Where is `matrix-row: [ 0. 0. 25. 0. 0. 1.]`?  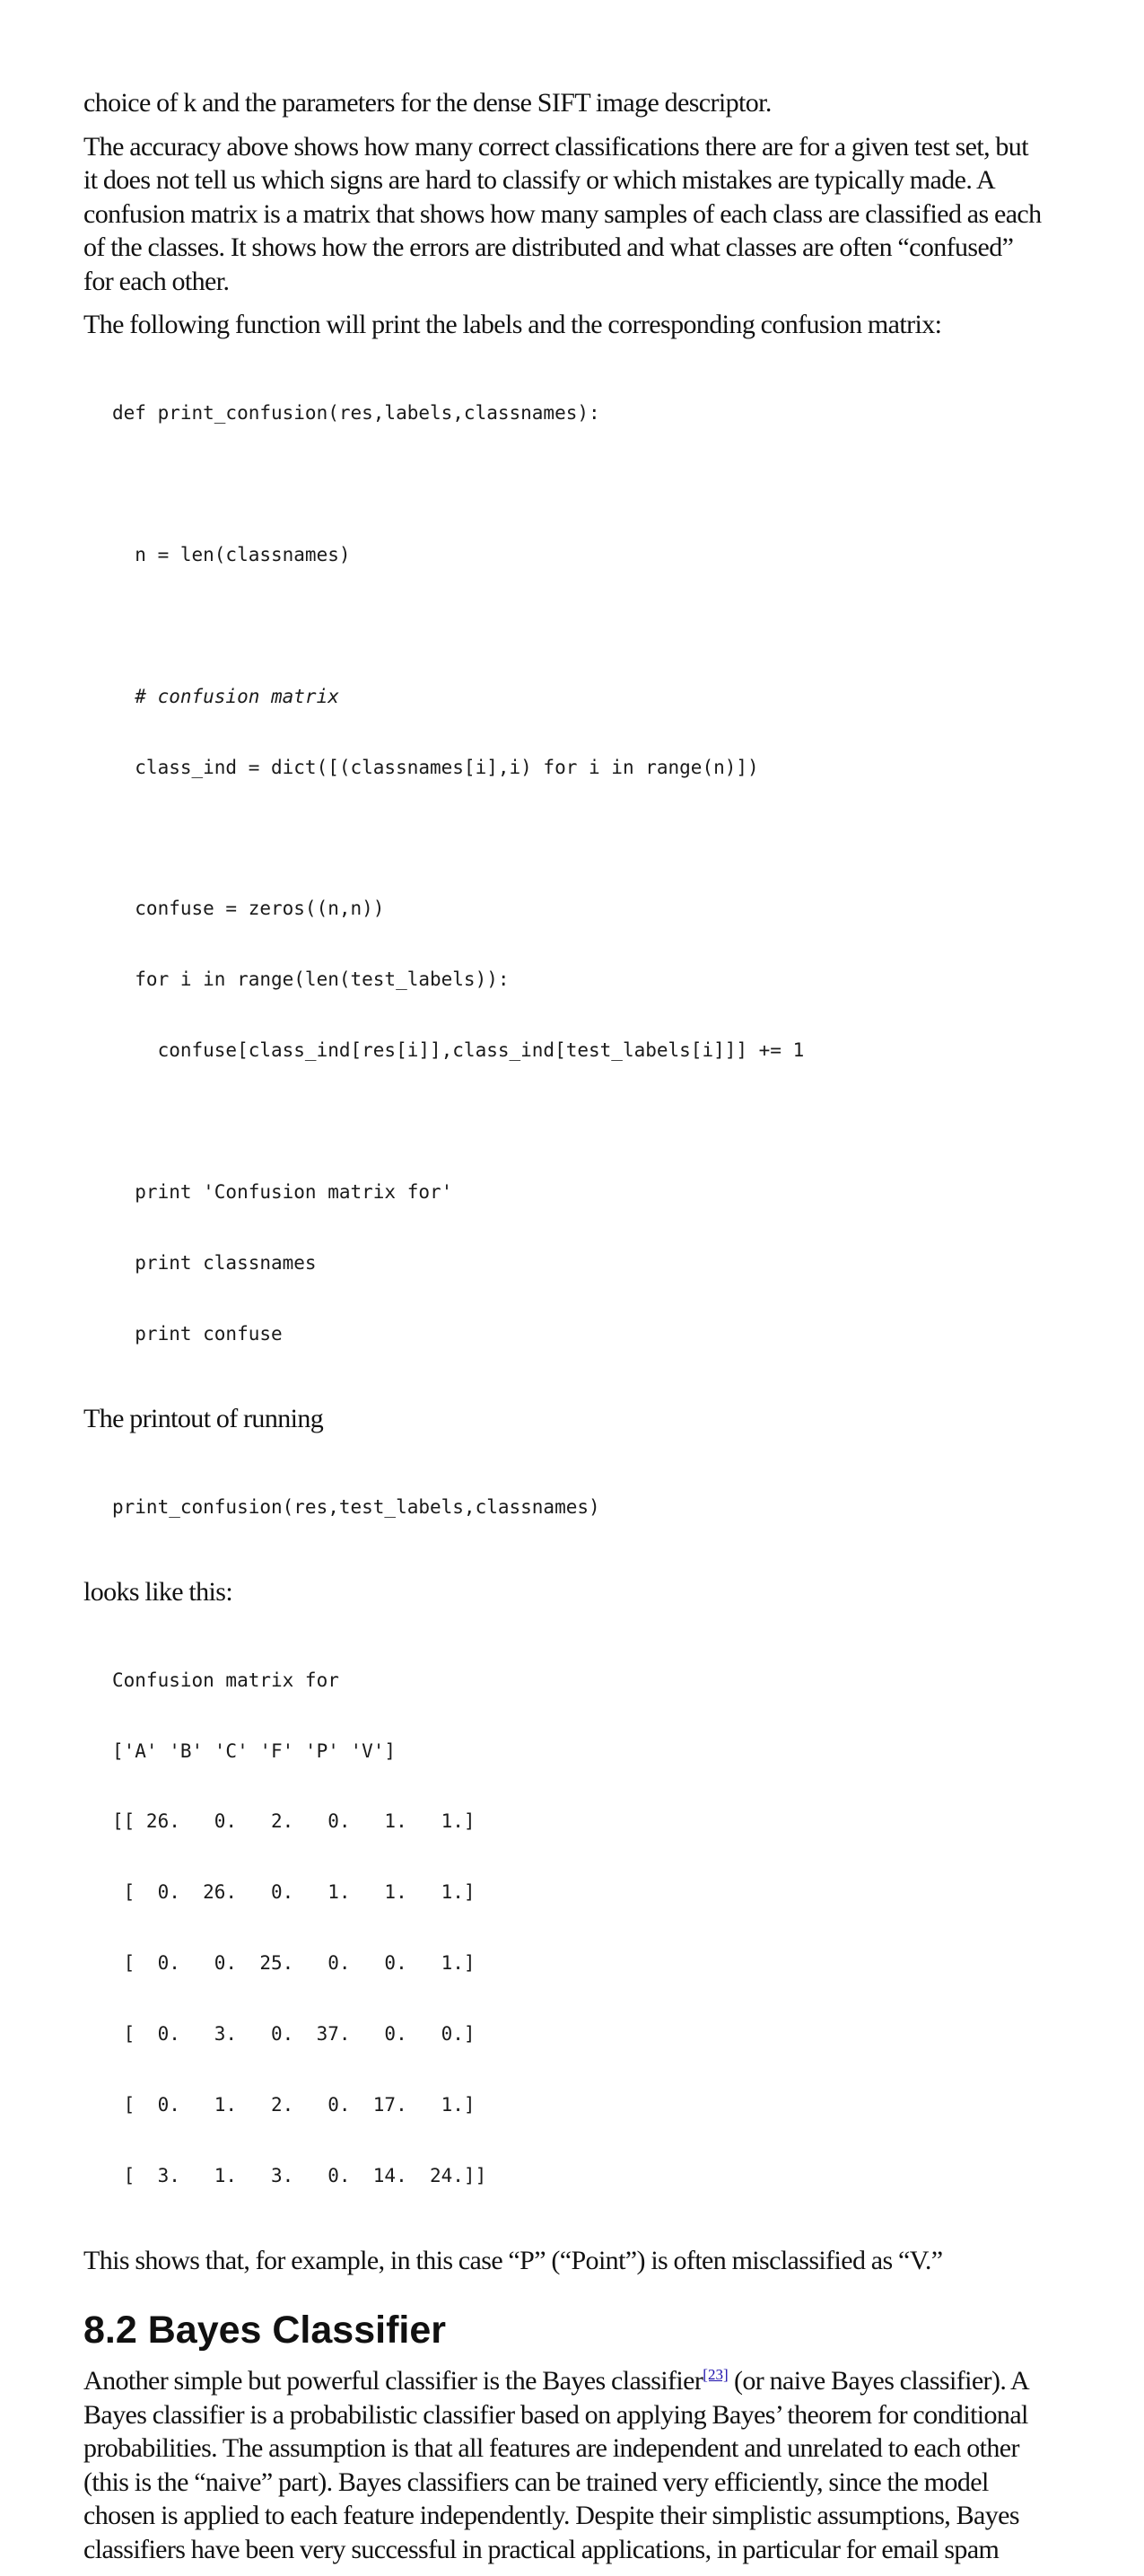 matrix-row: [ 0. 0. 25. 0. 0. 1.] is located at coordinates (294, 1963).